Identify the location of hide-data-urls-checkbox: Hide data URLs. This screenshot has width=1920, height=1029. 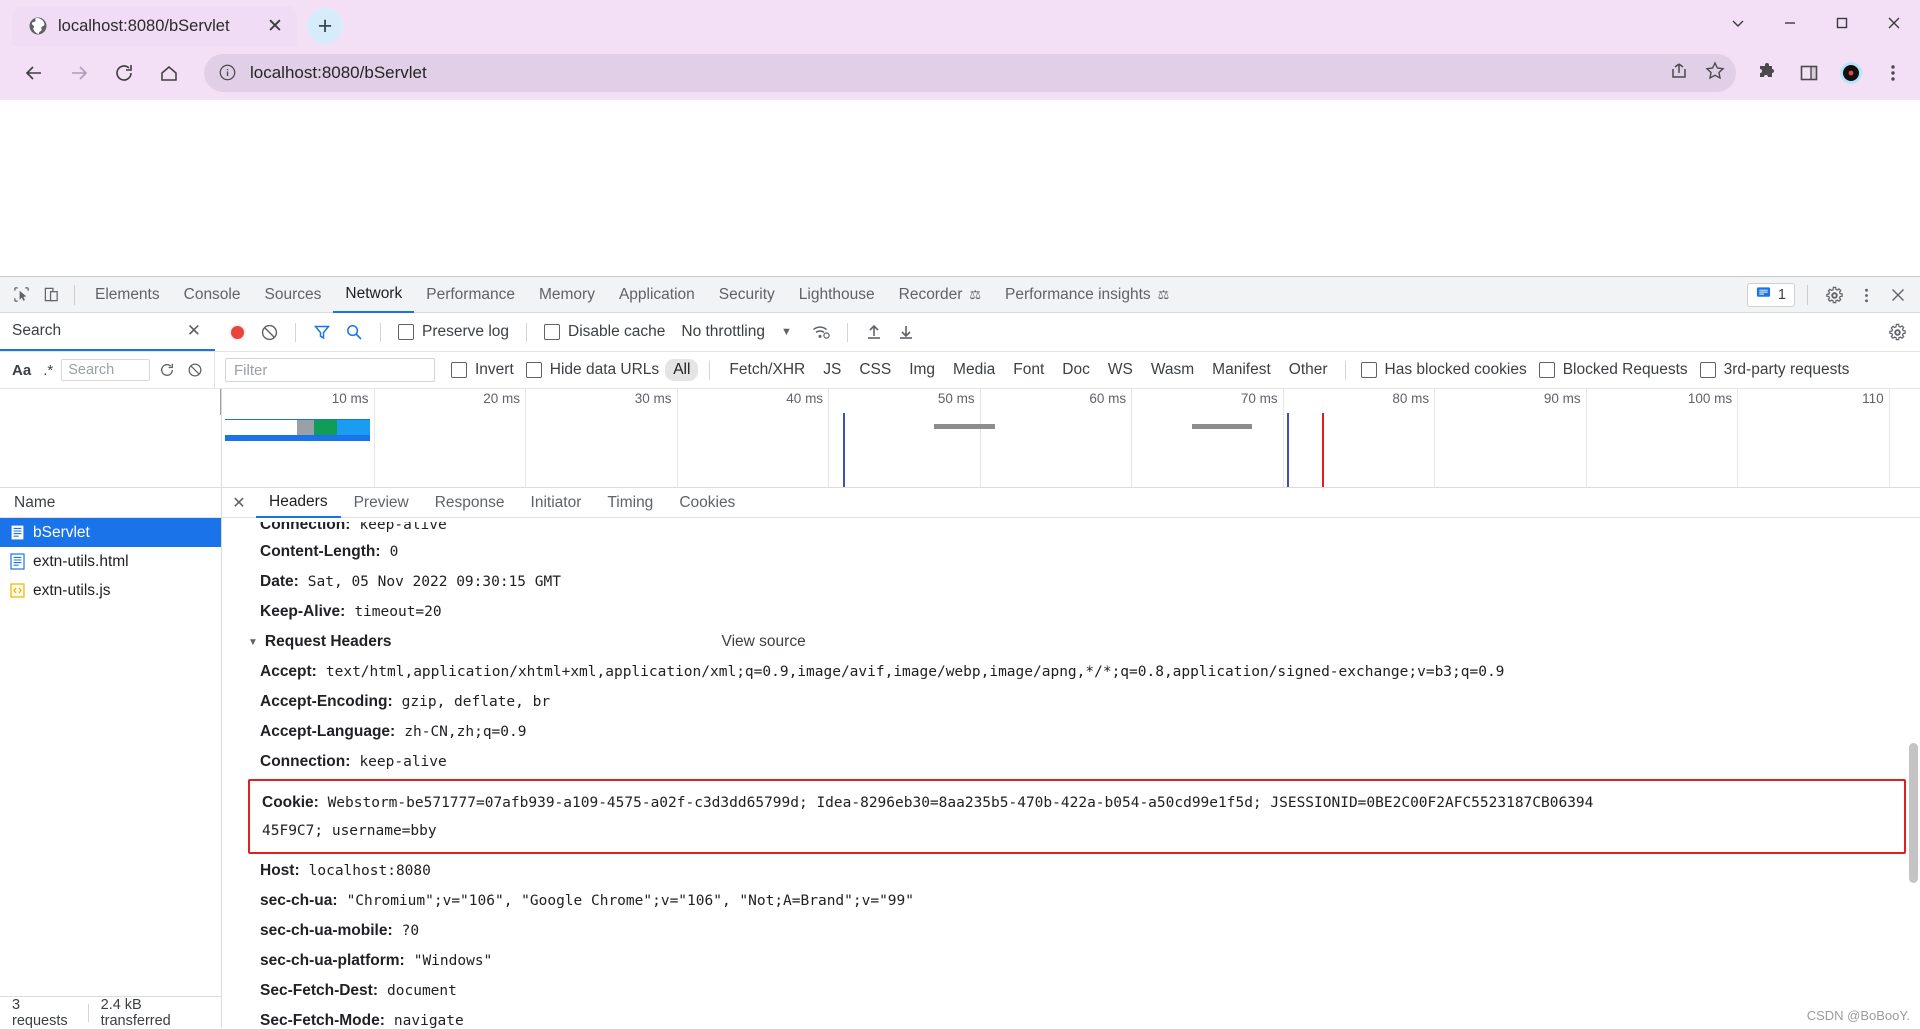
(592, 370).